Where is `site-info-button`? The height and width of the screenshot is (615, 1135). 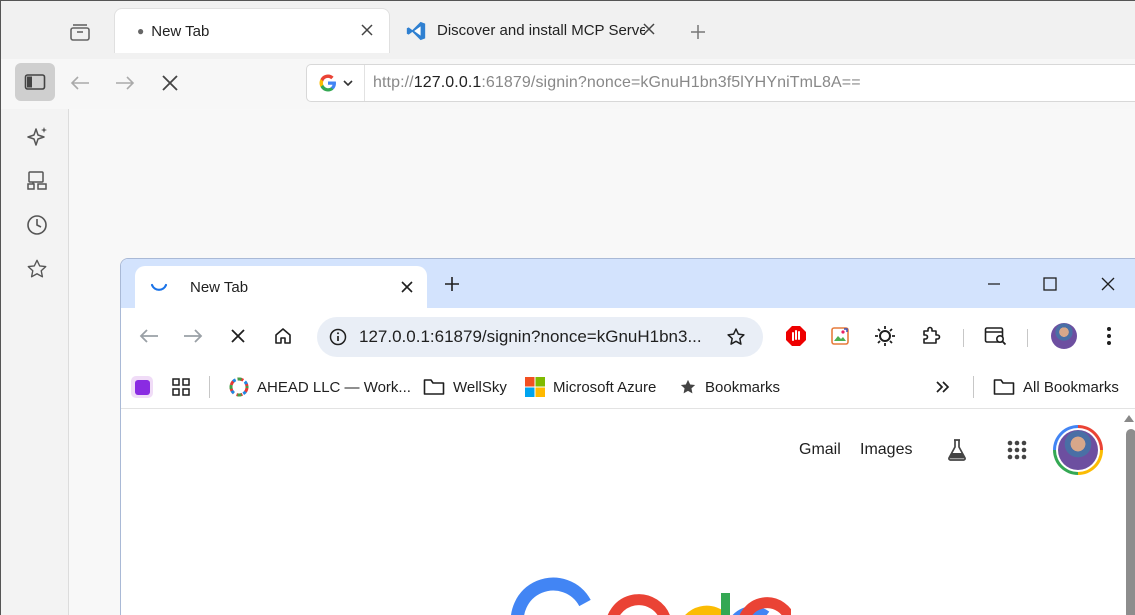 site-info-button is located at coordinates (338, 337).